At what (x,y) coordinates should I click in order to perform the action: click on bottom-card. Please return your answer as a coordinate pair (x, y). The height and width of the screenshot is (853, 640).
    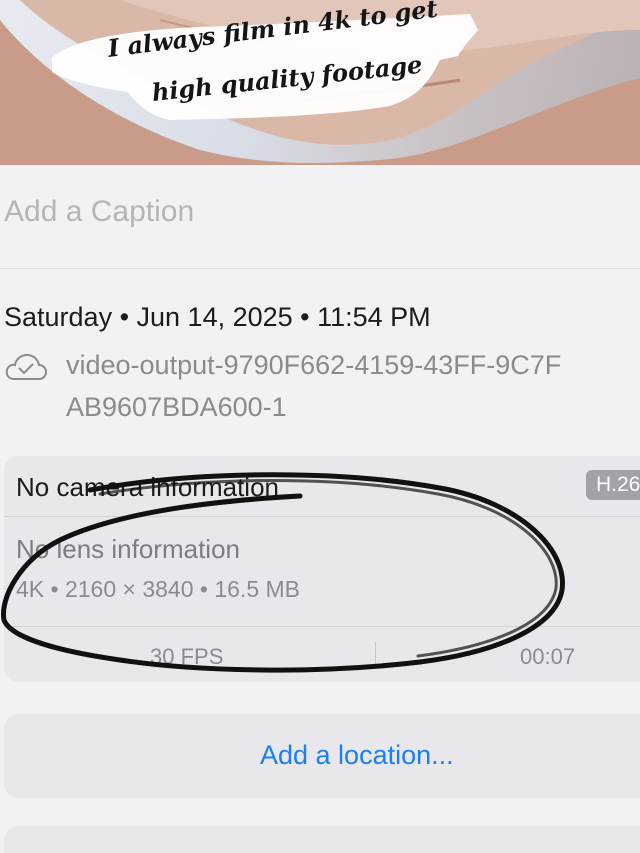
    Looking at the image, I should click on (322, 839).